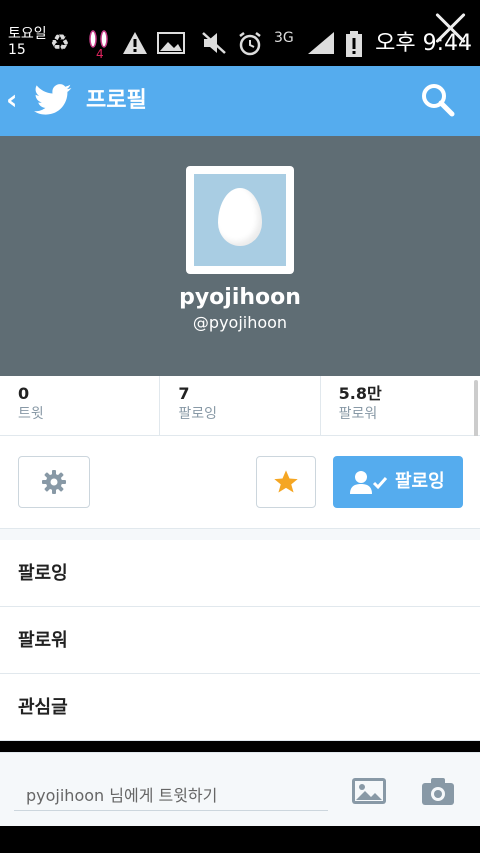 The image size is (480, 853). I want to click on menu-item-following: 팔로잉, so click(240, 573).